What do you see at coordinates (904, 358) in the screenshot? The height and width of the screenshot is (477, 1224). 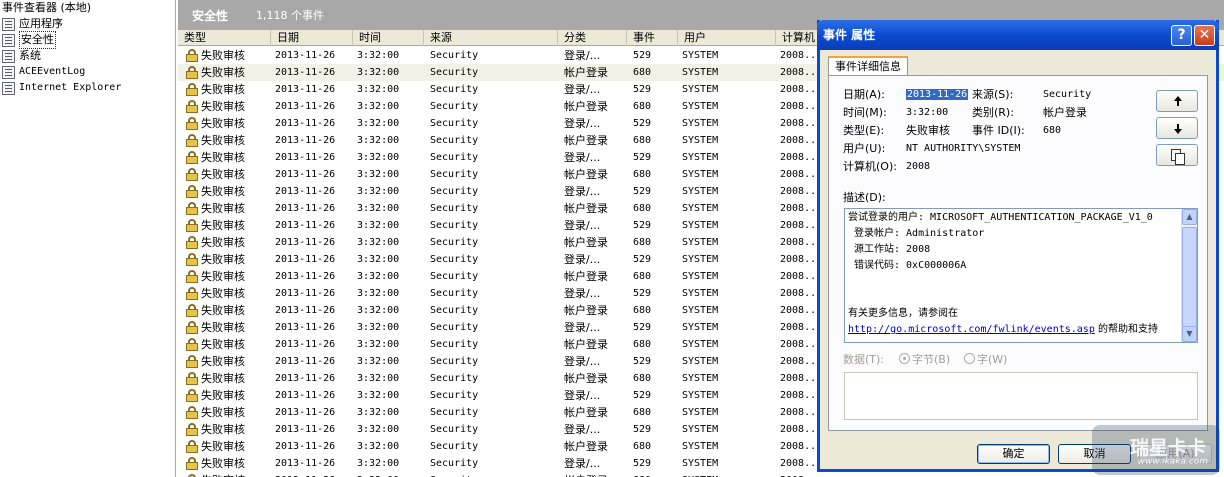 I see `radio-selected-icon` at bounding box center [904, 358].